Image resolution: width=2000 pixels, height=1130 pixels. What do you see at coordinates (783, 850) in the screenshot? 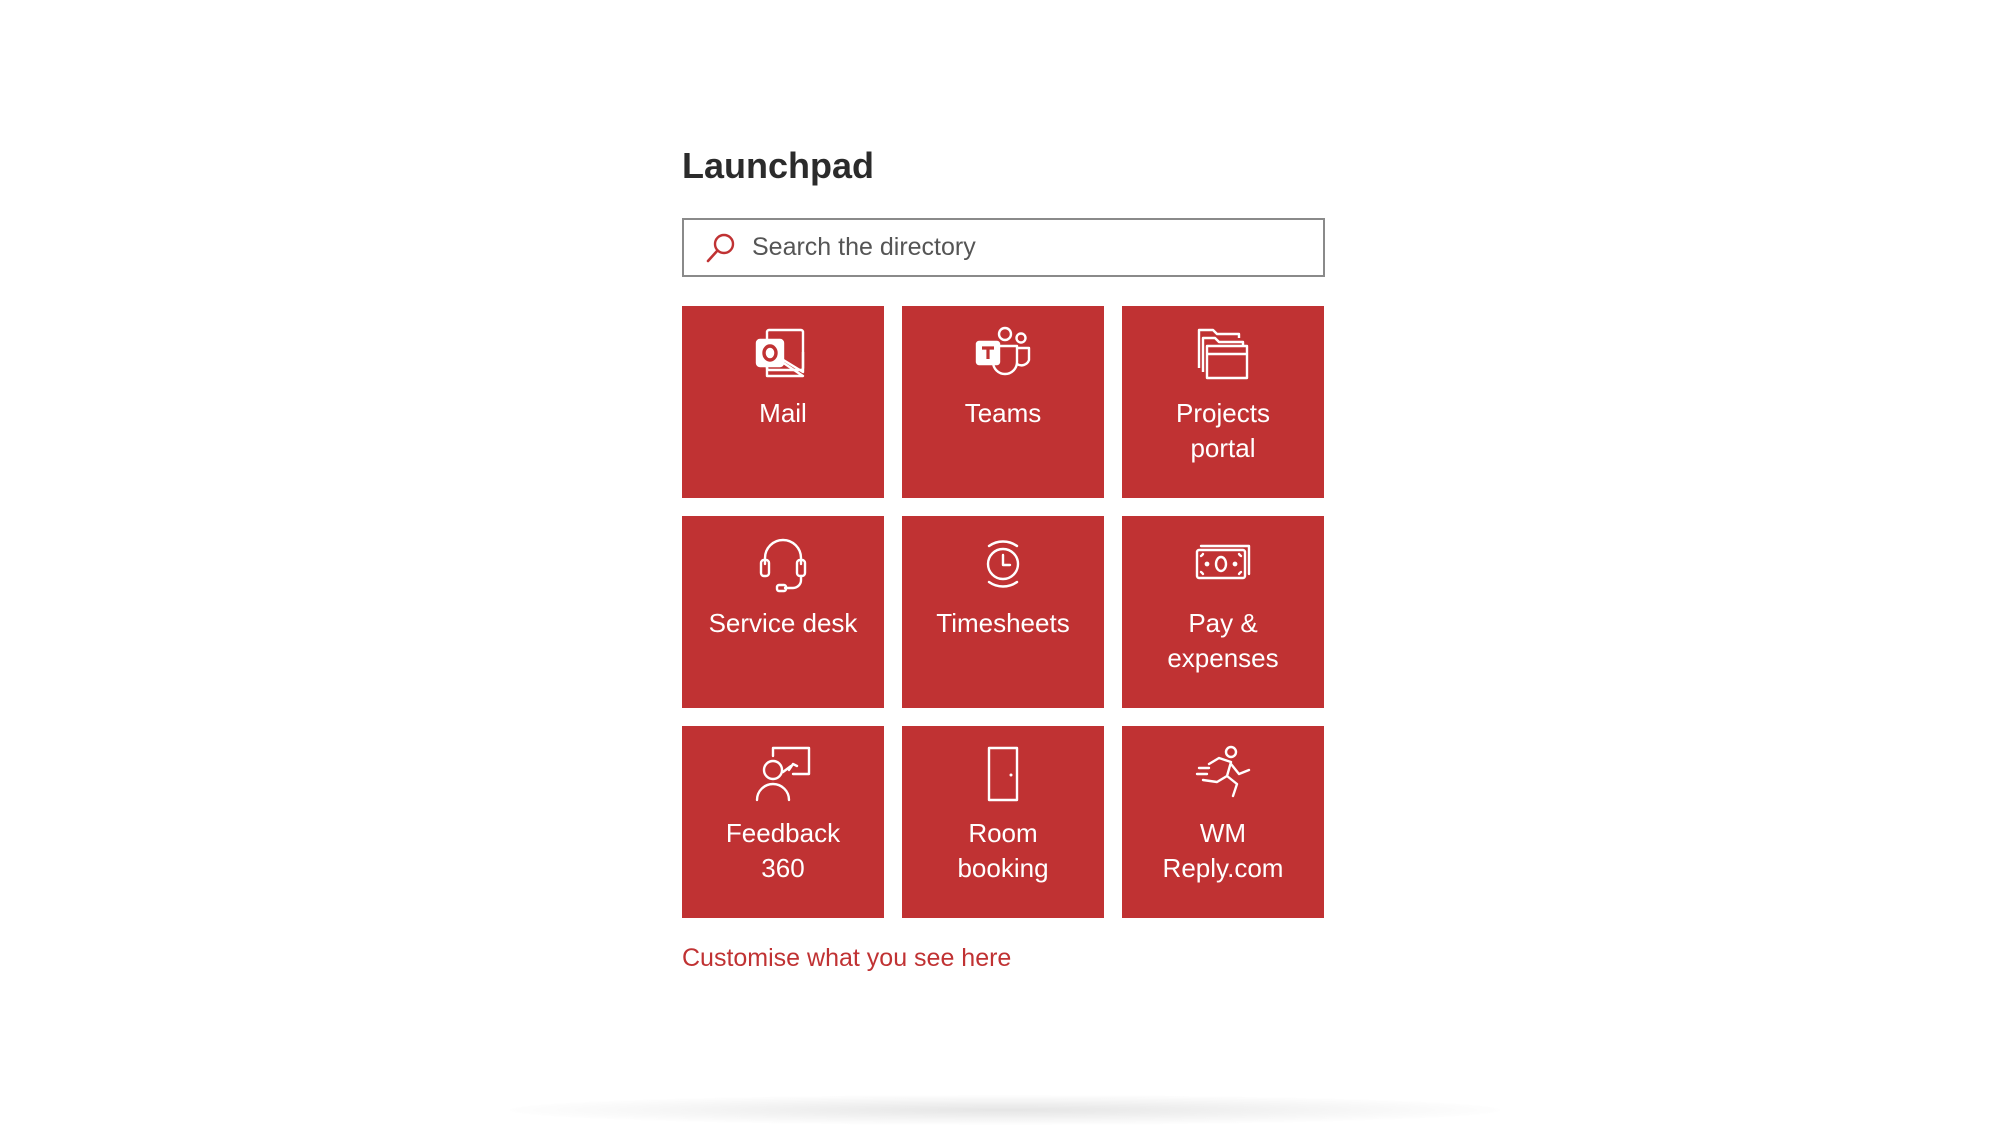
I see `tile-label: Feedback 360` at bounding box center [783, 850].